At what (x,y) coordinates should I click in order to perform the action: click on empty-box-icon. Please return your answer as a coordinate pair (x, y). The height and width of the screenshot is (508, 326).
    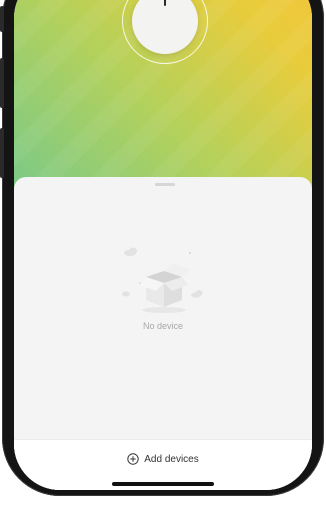
    Looking at the image, I should click on (162, 280).